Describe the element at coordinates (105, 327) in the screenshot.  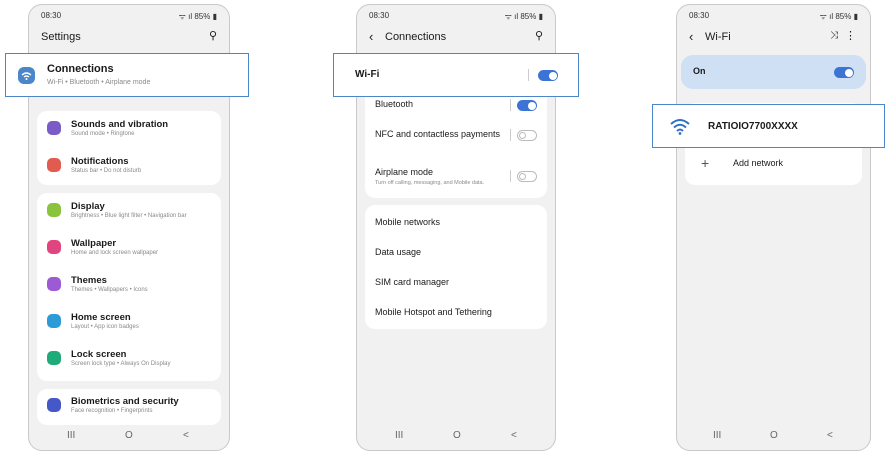
I see `item-sub: Layout • App icon badges` at that location.